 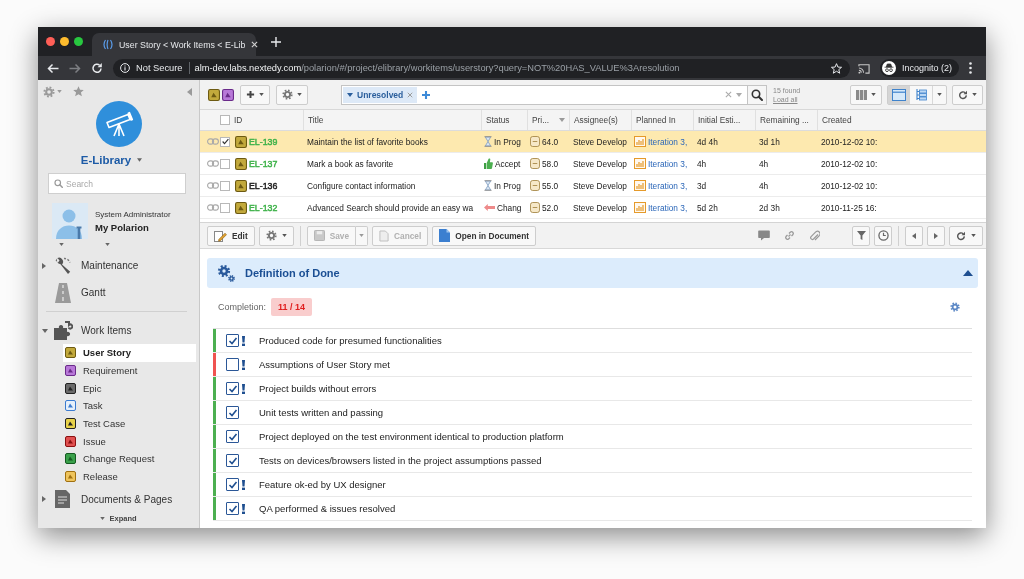 What do you see at coordinates (255, 94) in the screenshot?
I see `add-button` at bounding box center [255, 94].